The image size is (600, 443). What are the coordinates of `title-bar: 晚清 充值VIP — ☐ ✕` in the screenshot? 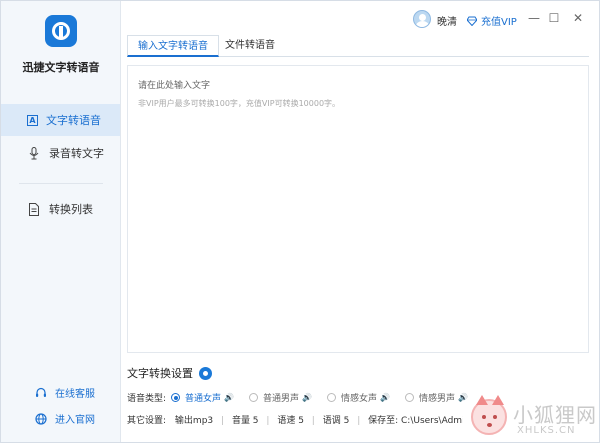 It's located at (360, 19).